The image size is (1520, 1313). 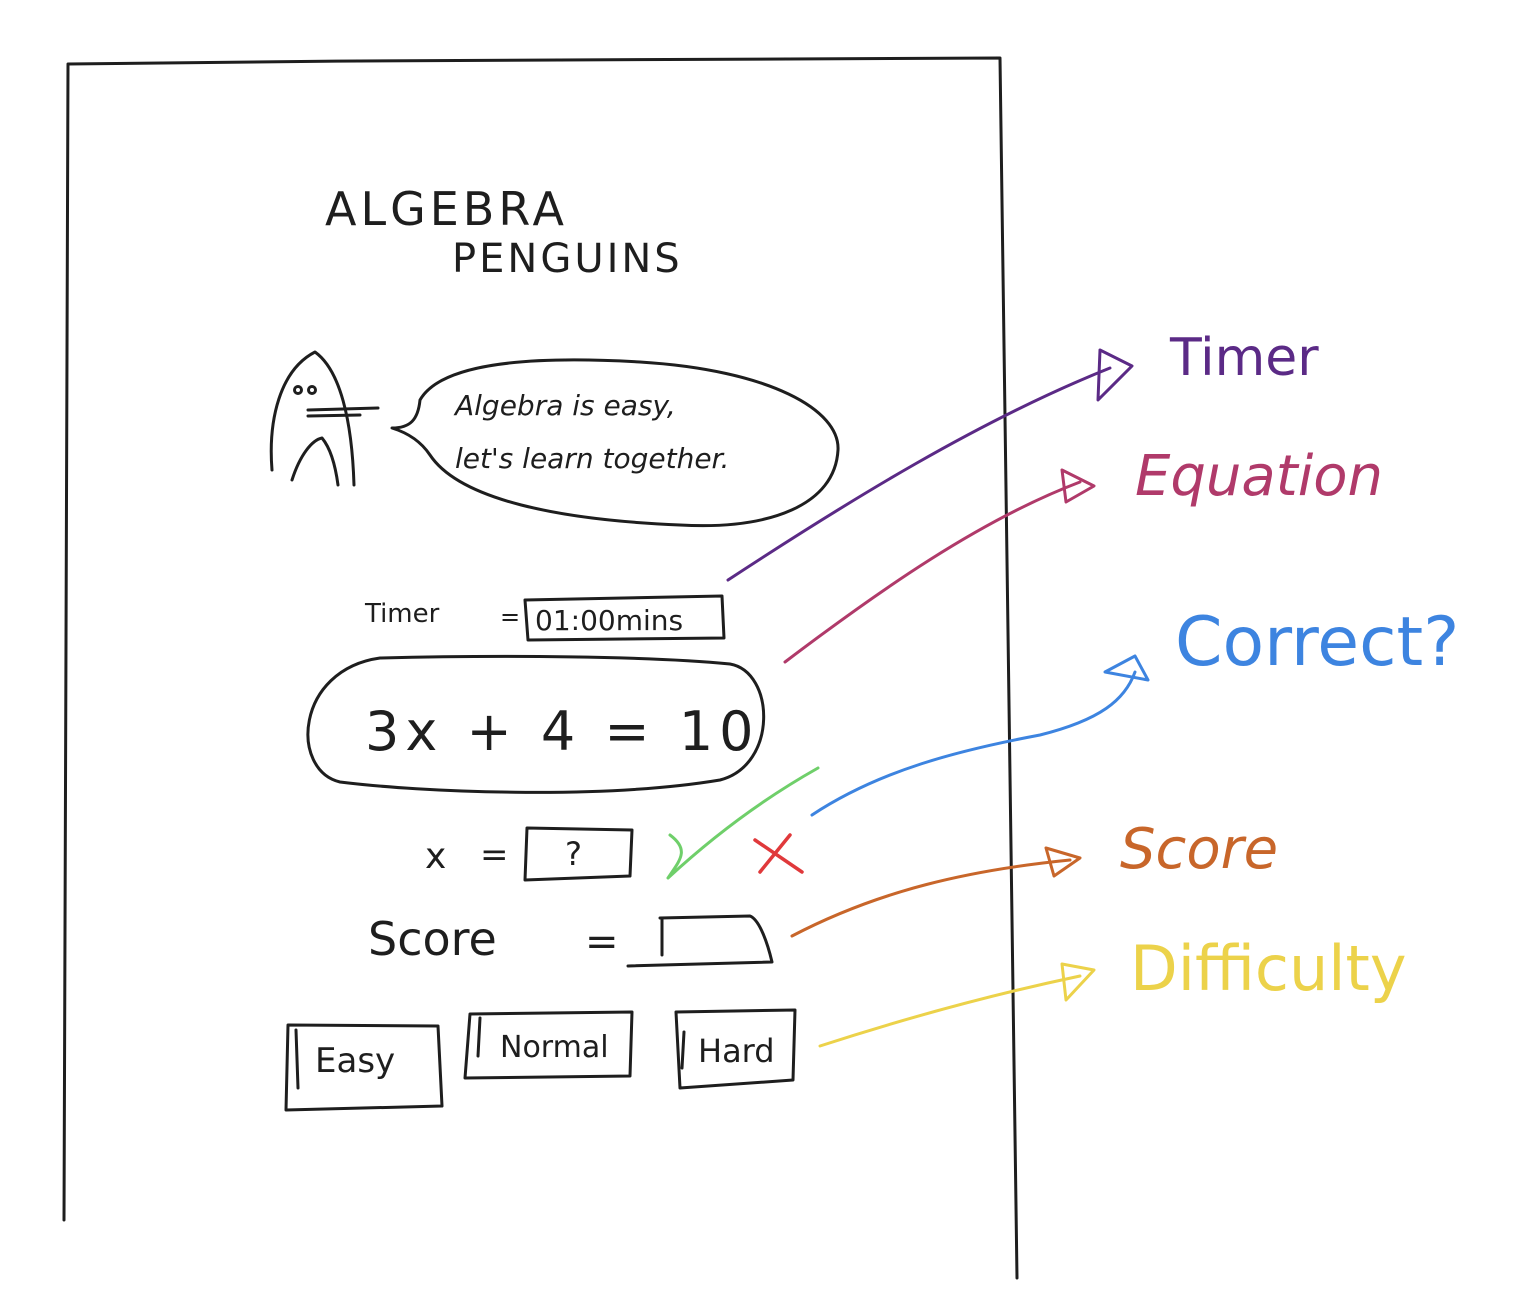 I want to click on easy-button: Easy, so click(x=364, y=1067).